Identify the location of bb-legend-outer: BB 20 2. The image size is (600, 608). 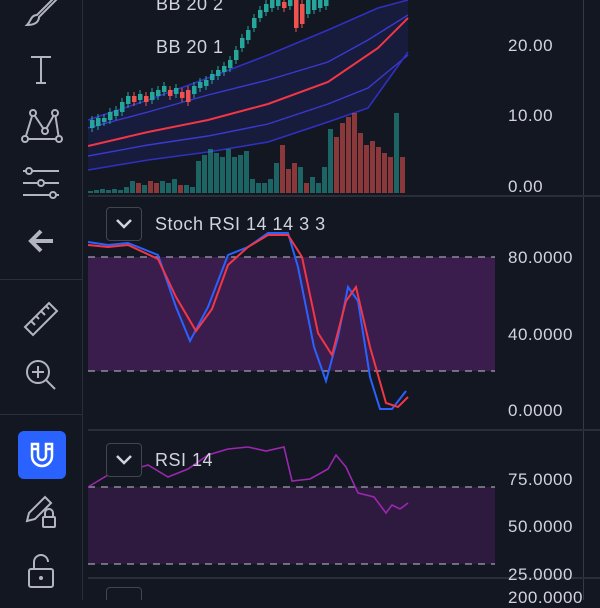
(190, 7).